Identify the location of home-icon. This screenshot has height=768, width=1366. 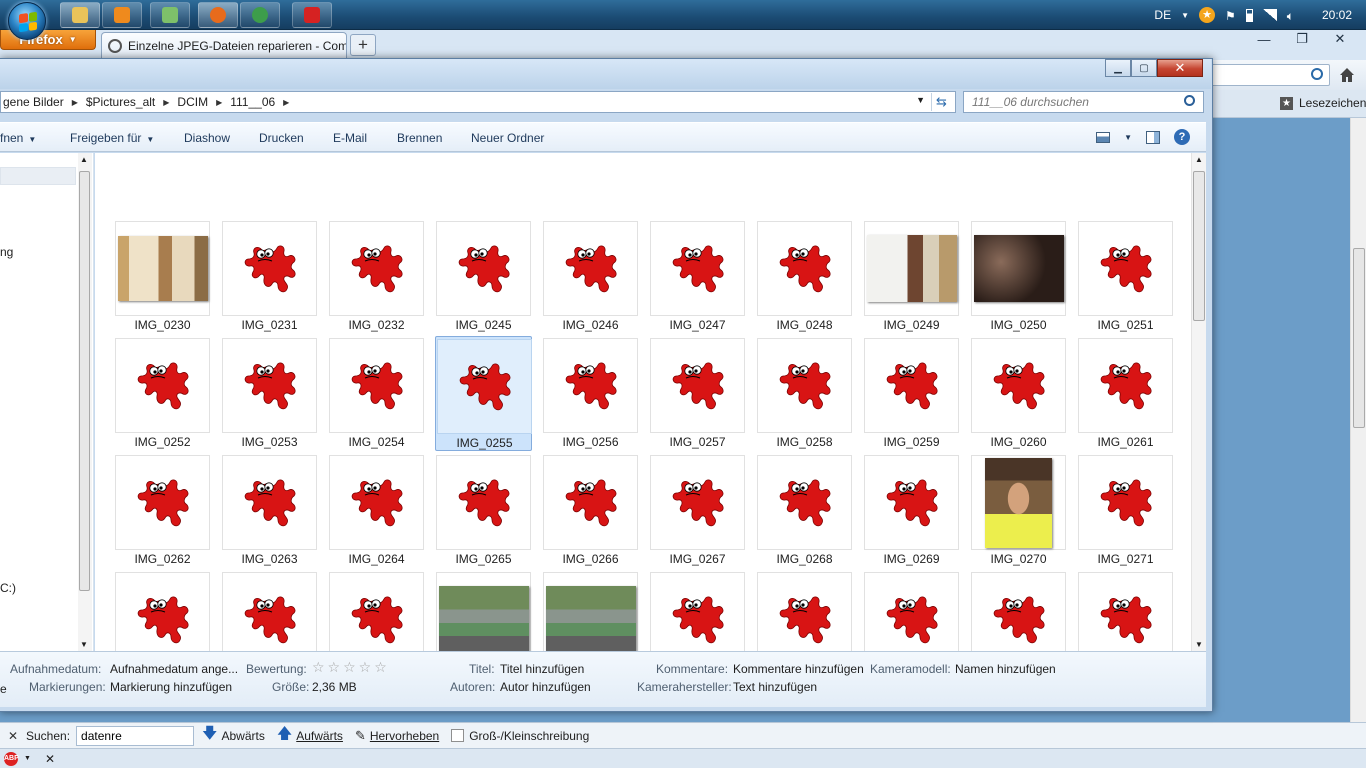
(1347, 75).